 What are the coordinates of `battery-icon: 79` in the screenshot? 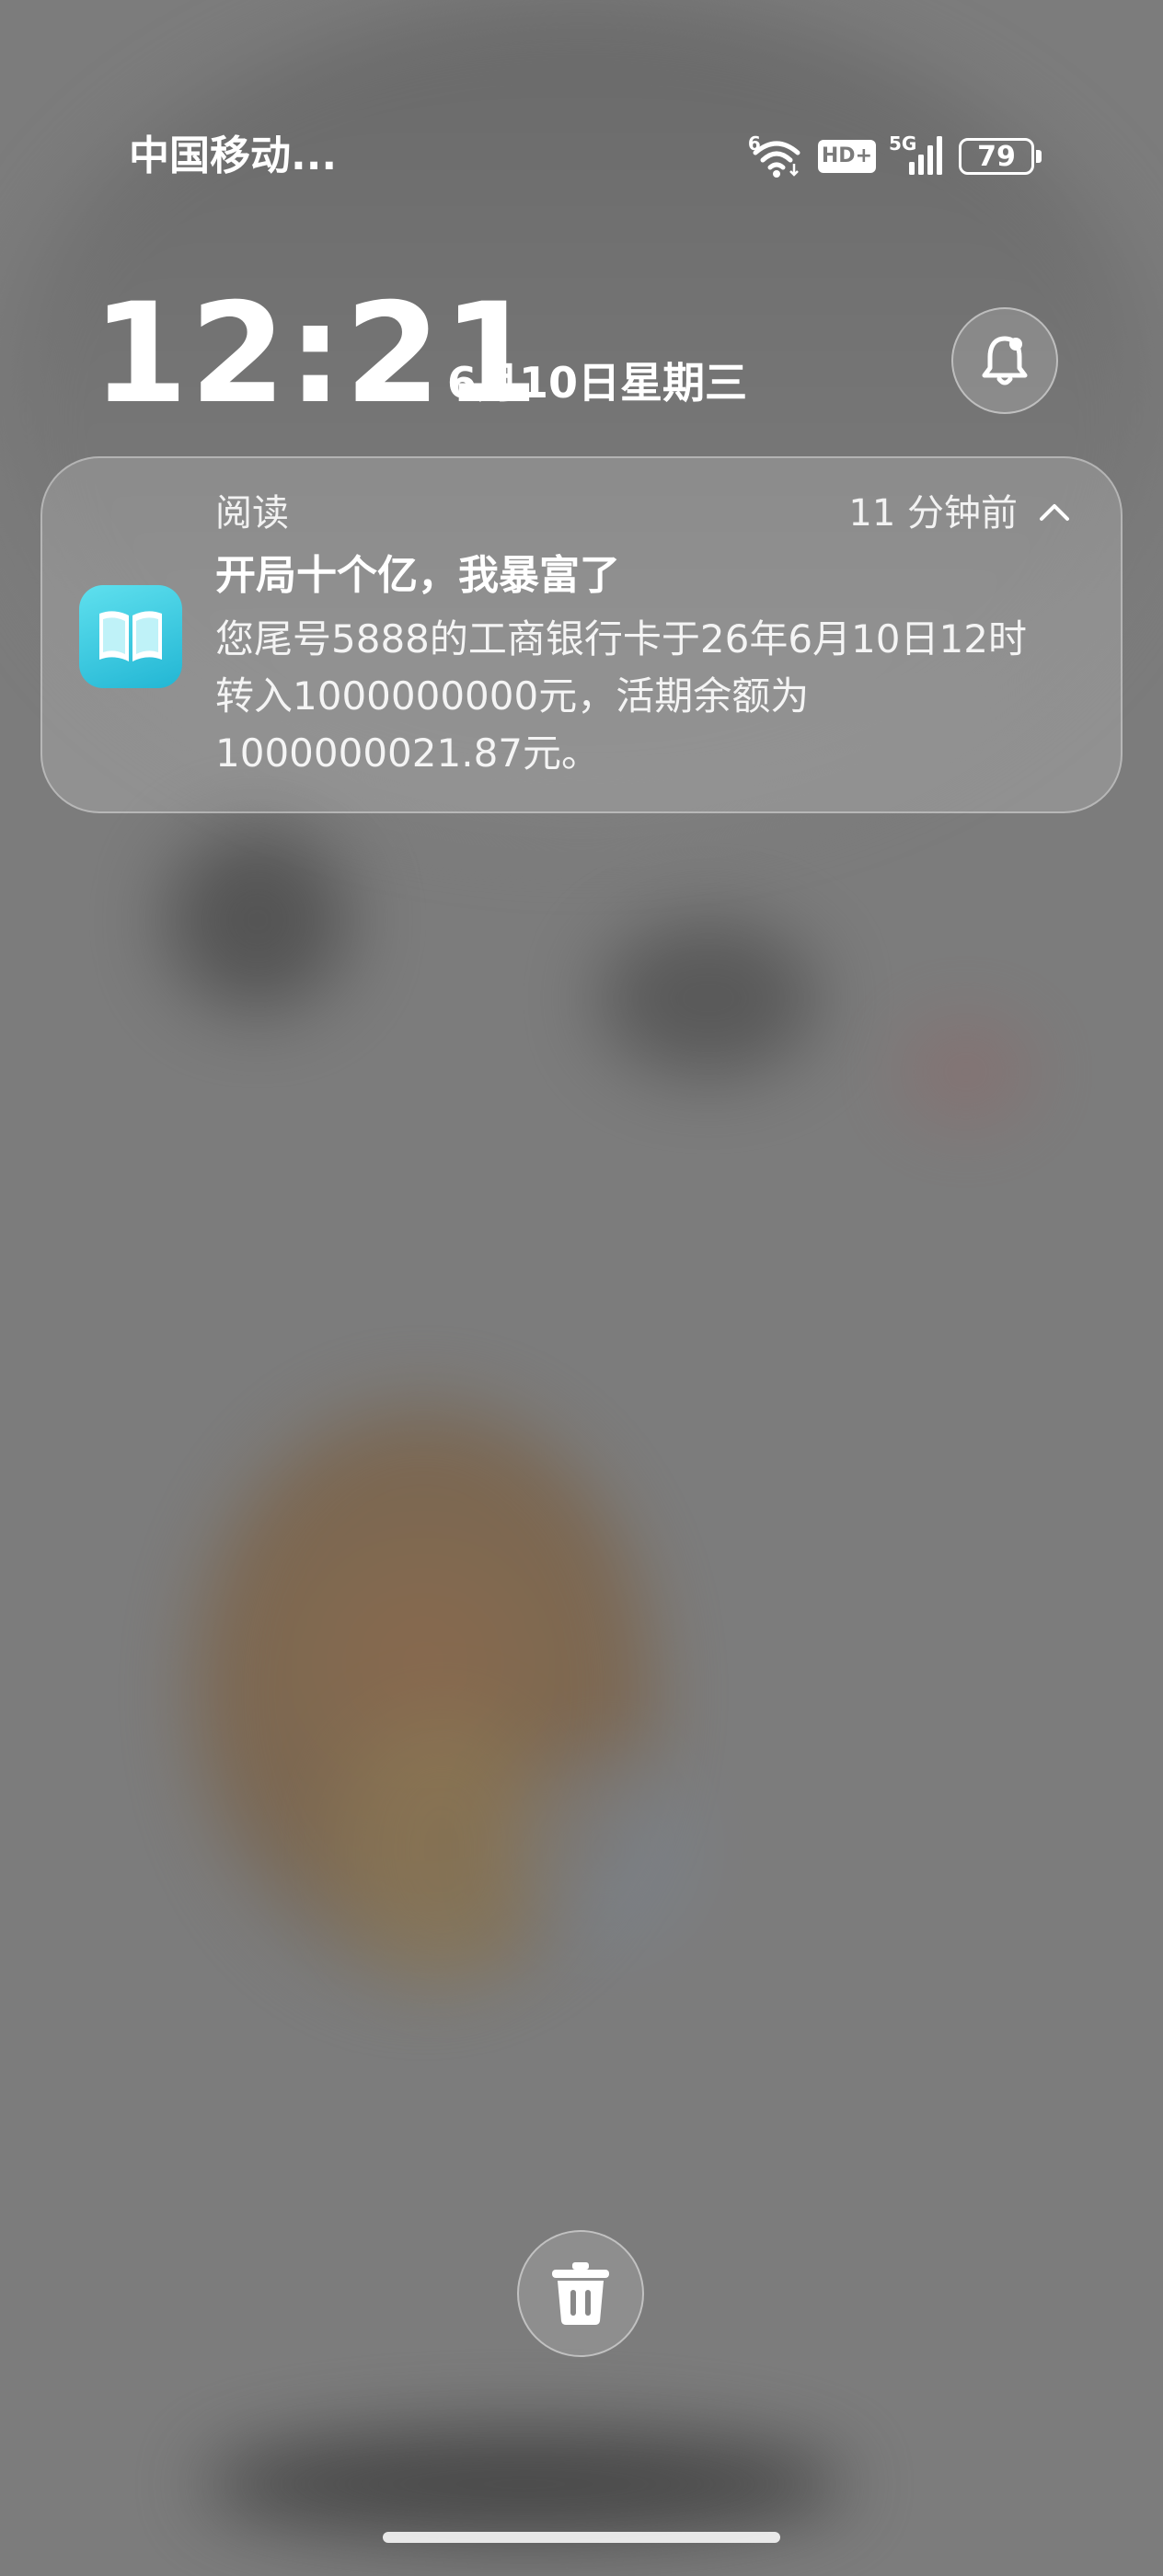 It's located at (1000, 156).